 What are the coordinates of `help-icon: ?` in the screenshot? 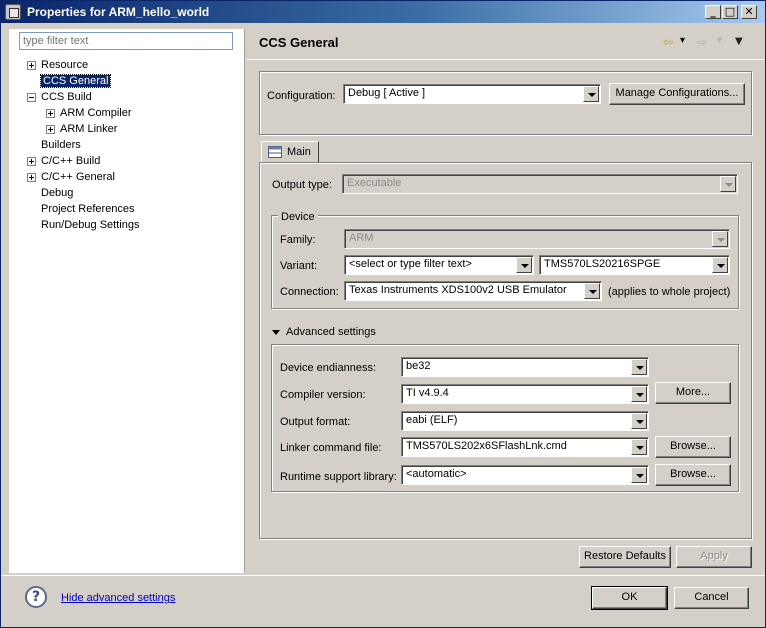 It's located at (36, 597).